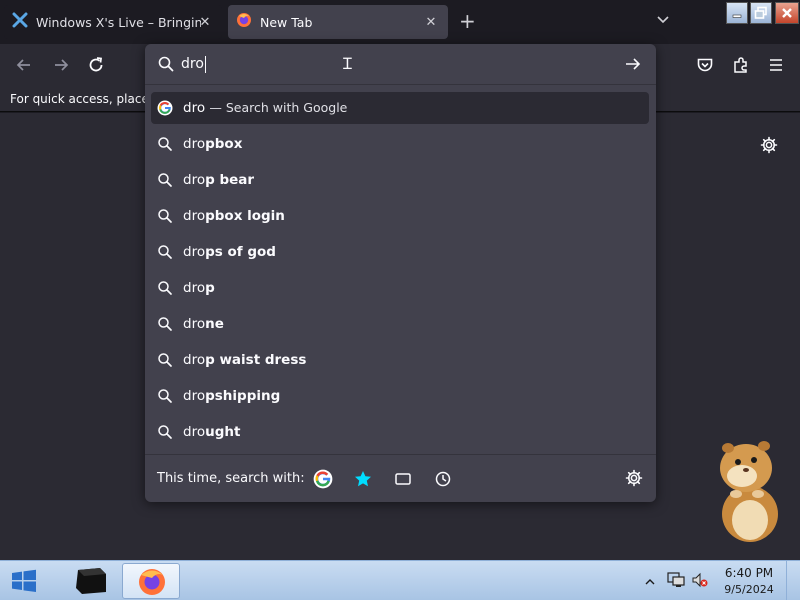 The image size is (800, 600). I want to click on history-clock-icon, so click(443, 479).